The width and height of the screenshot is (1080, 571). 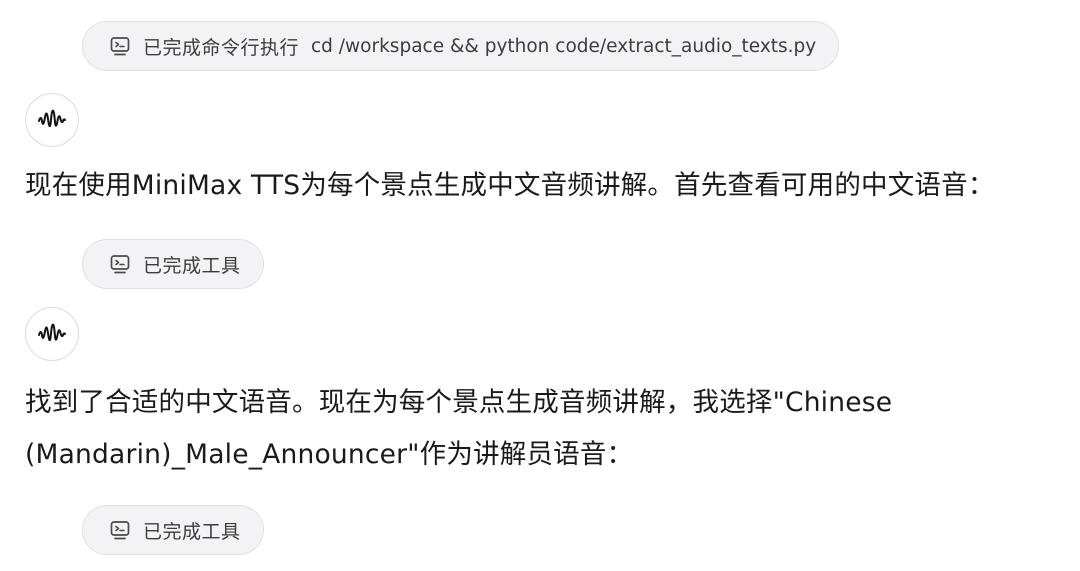 I want to click on tool-status-label: 已完成命令行执行, so click(x=221, y=47).